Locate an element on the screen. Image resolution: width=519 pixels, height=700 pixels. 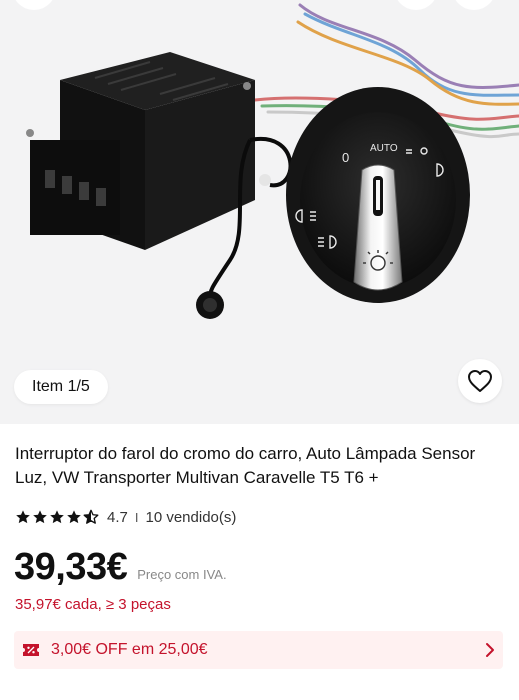
rating-value: 4.7 is located at coordinates (117, 517).